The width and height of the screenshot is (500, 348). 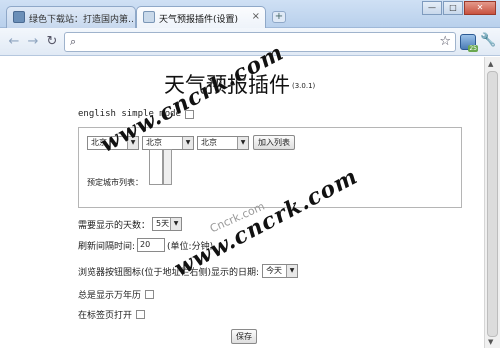 What do you see at coordinates (256, 16) in the screenshot?
I see `close-tab-icon: ×` at bounding box center [256, 16].